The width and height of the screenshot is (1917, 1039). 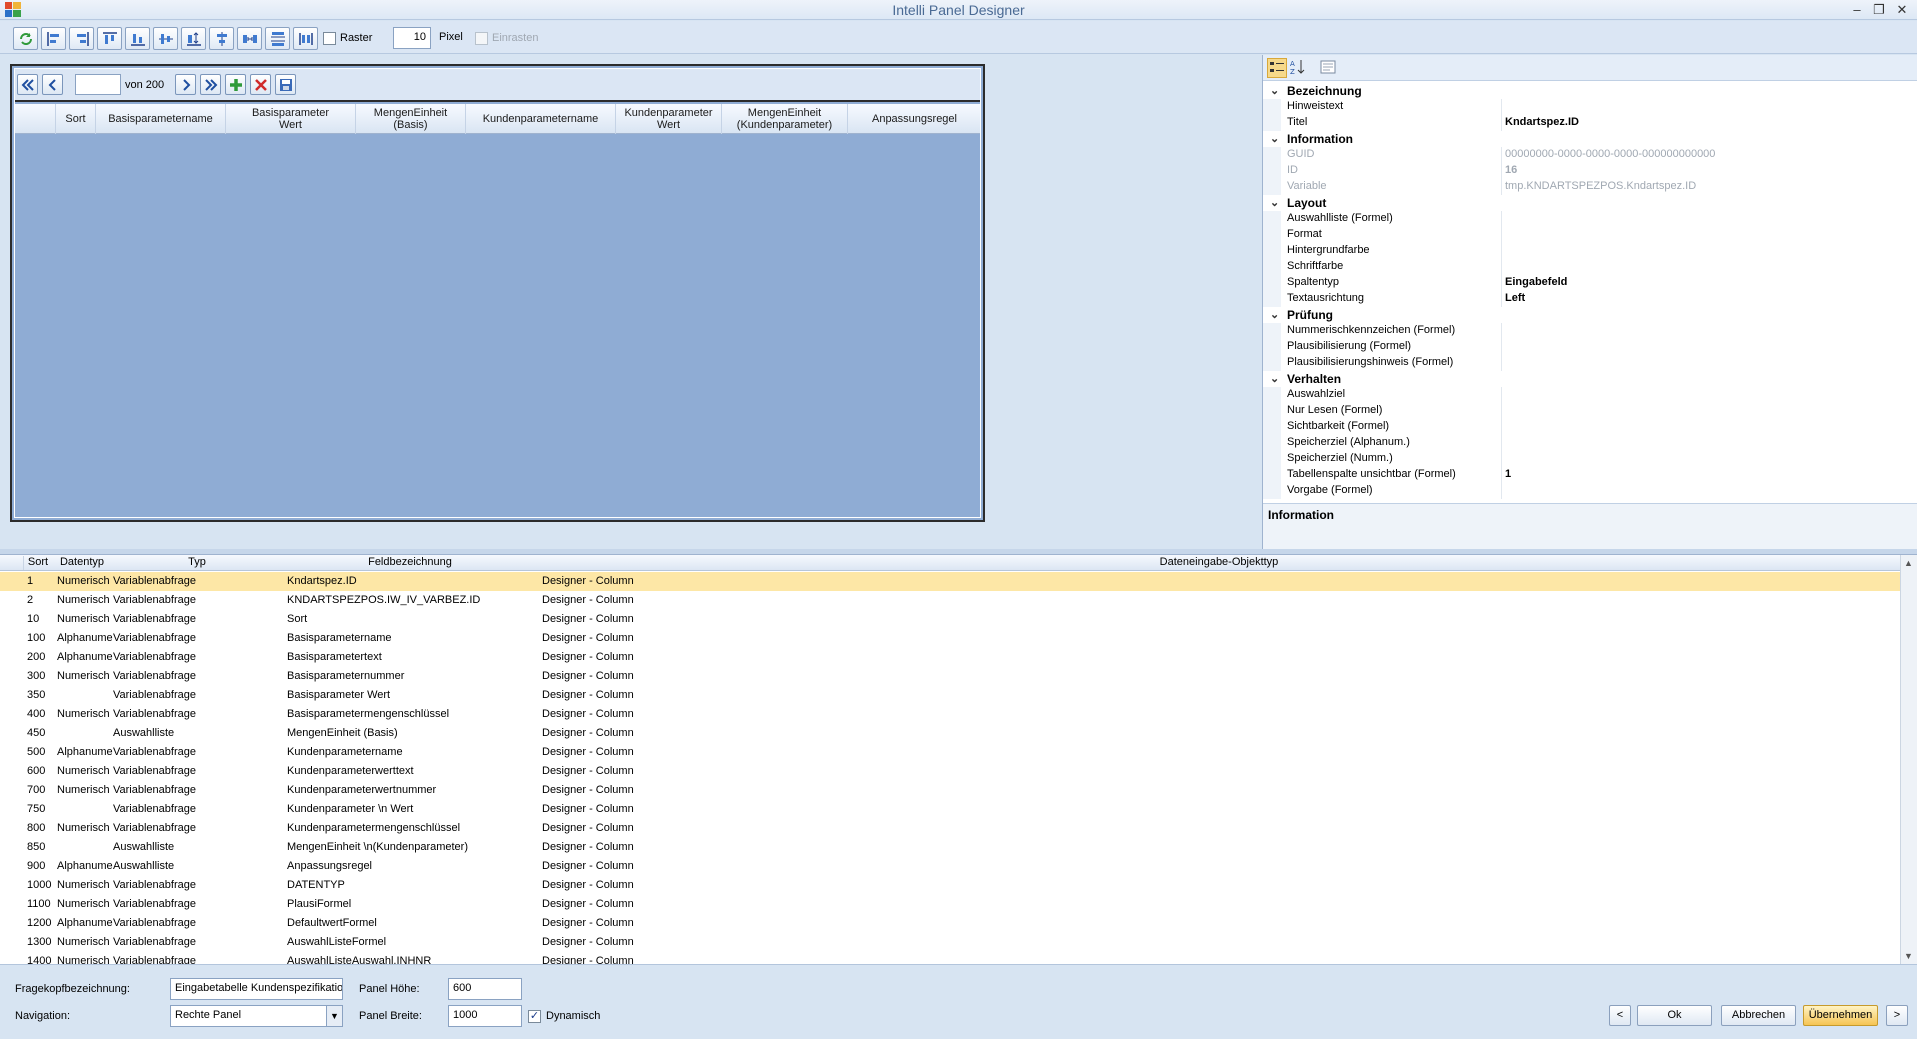 I want to click on property-row: Titel Kndartspez.ID, so click(x=1590, y=123).